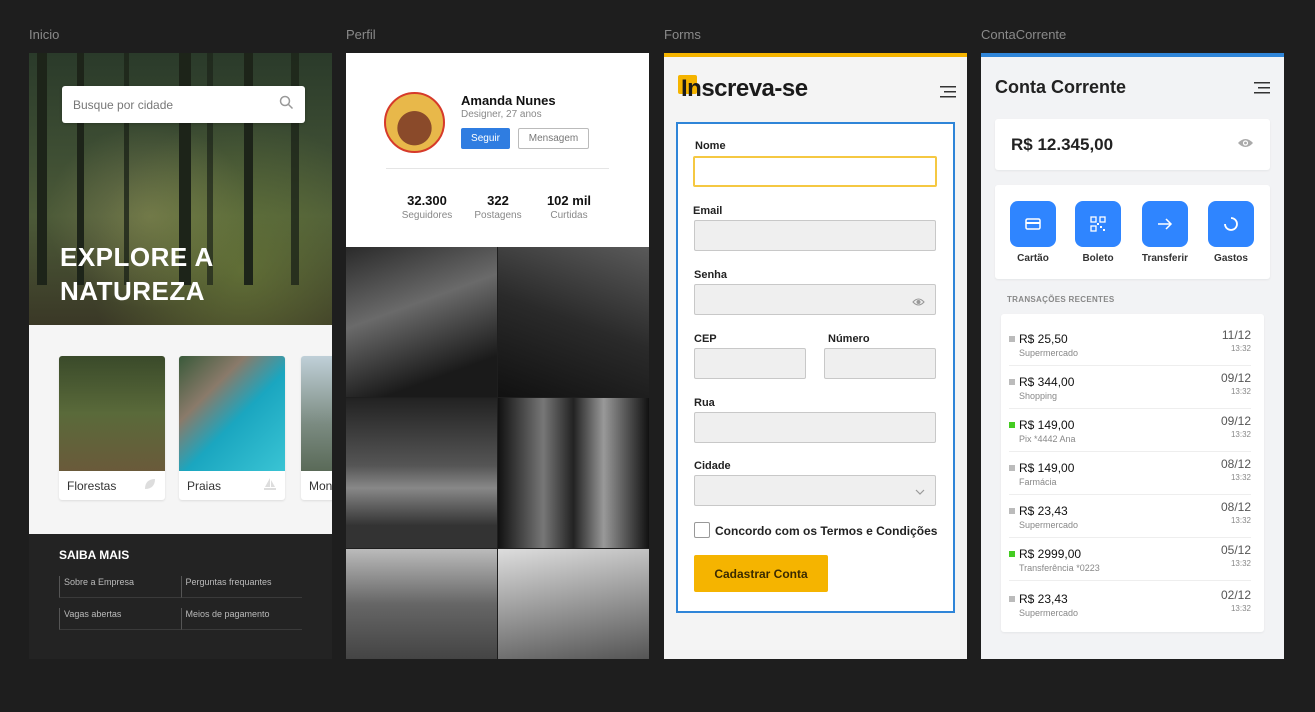  Describe the element at coordinates (150, 485) in the screenshot. I see `leaf-icon` at that location.